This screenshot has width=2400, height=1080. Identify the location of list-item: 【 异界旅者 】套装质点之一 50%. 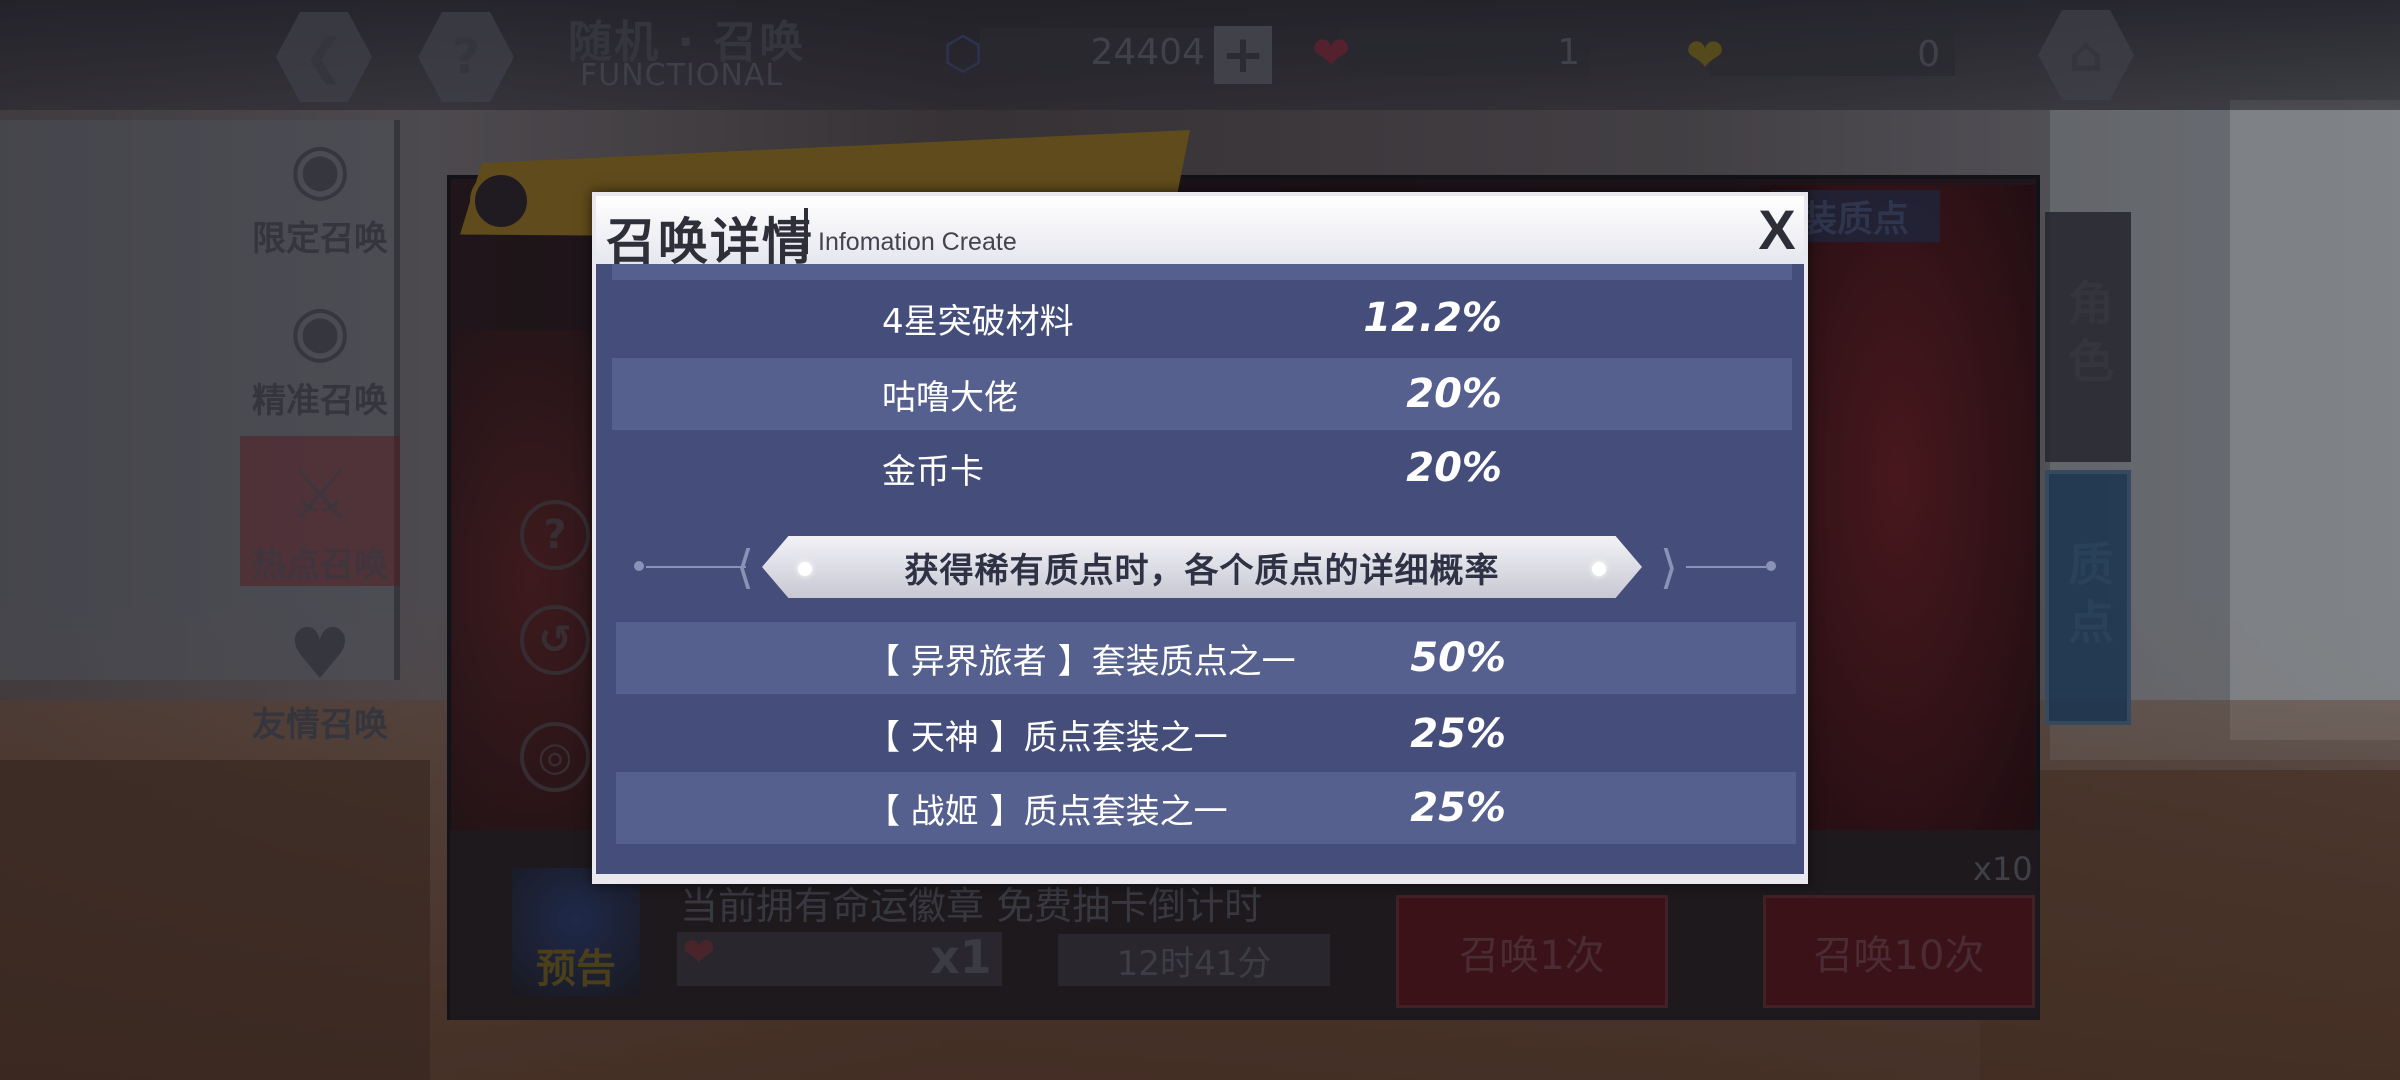
(1206, 658).